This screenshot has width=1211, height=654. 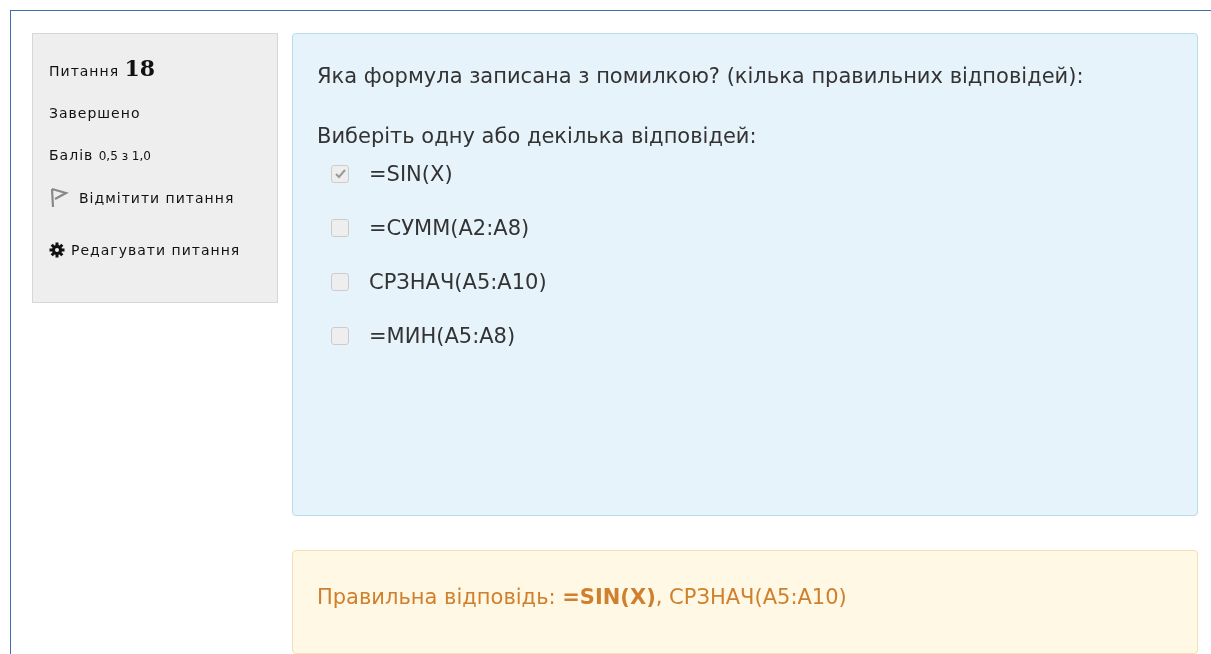 I want to click on grade-text: 0,5 з 1,0, so click(x=124, y=156).